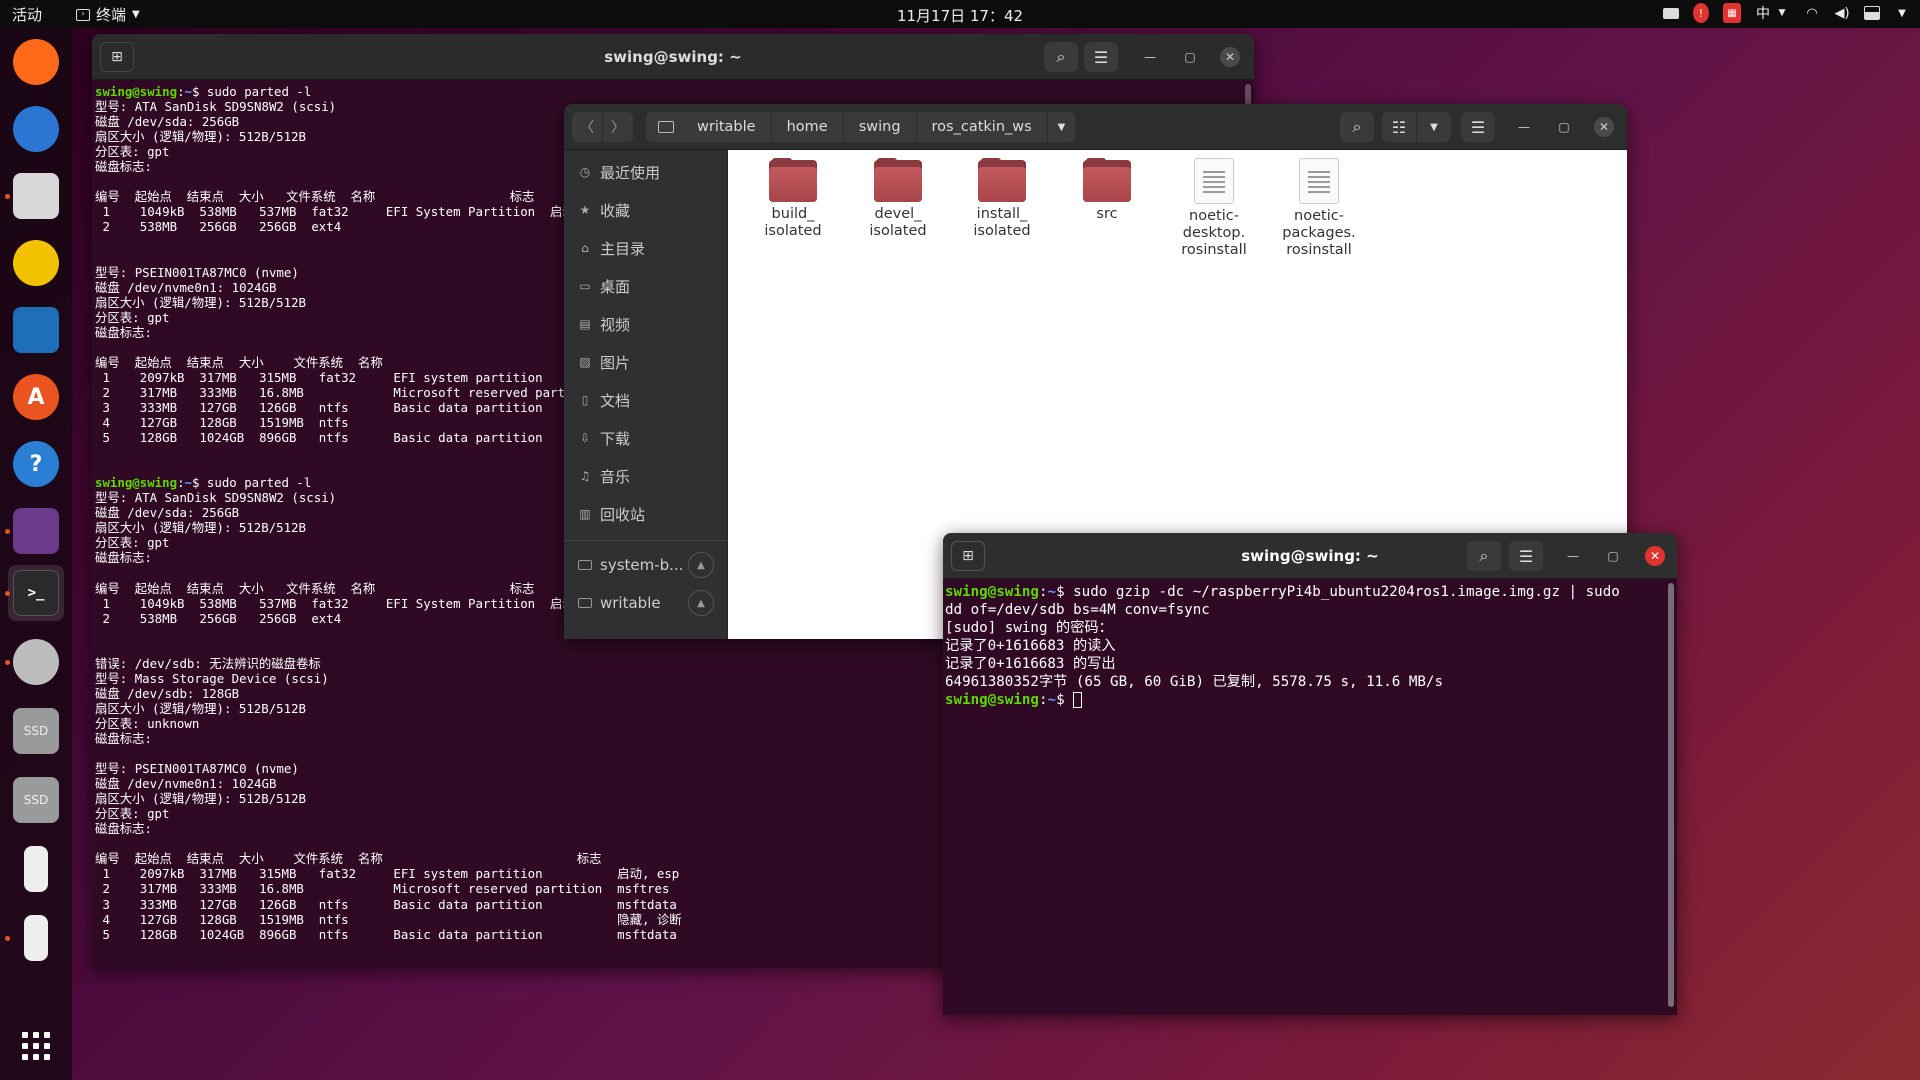 The height and width of the screenshot is (1080, 1920). I want to click on system-tray: ! ▦ 中 ▼ ◠ ◀) ▼, so click(1786, 13).